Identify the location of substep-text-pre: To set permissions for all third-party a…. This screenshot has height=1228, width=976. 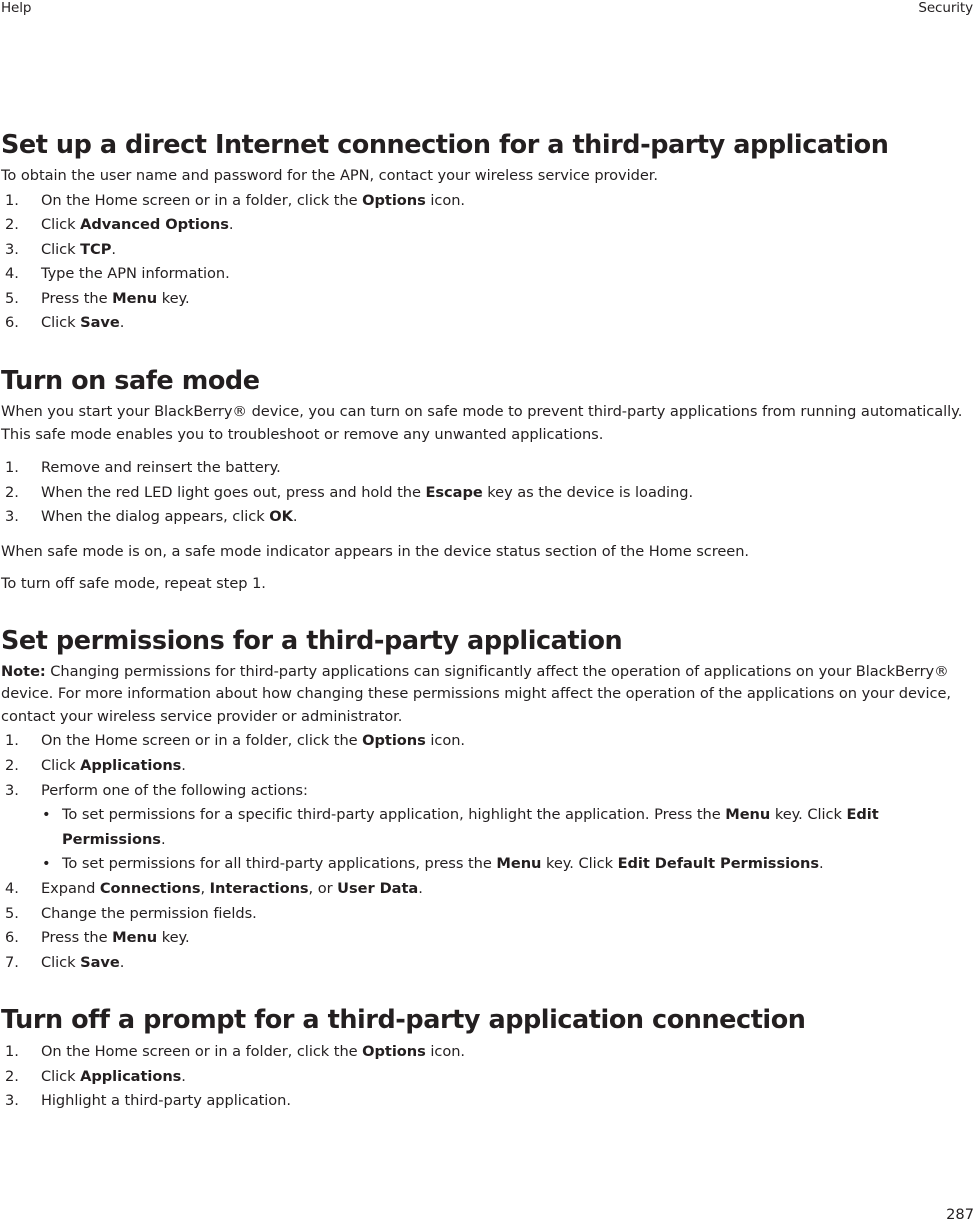
(279, 864).